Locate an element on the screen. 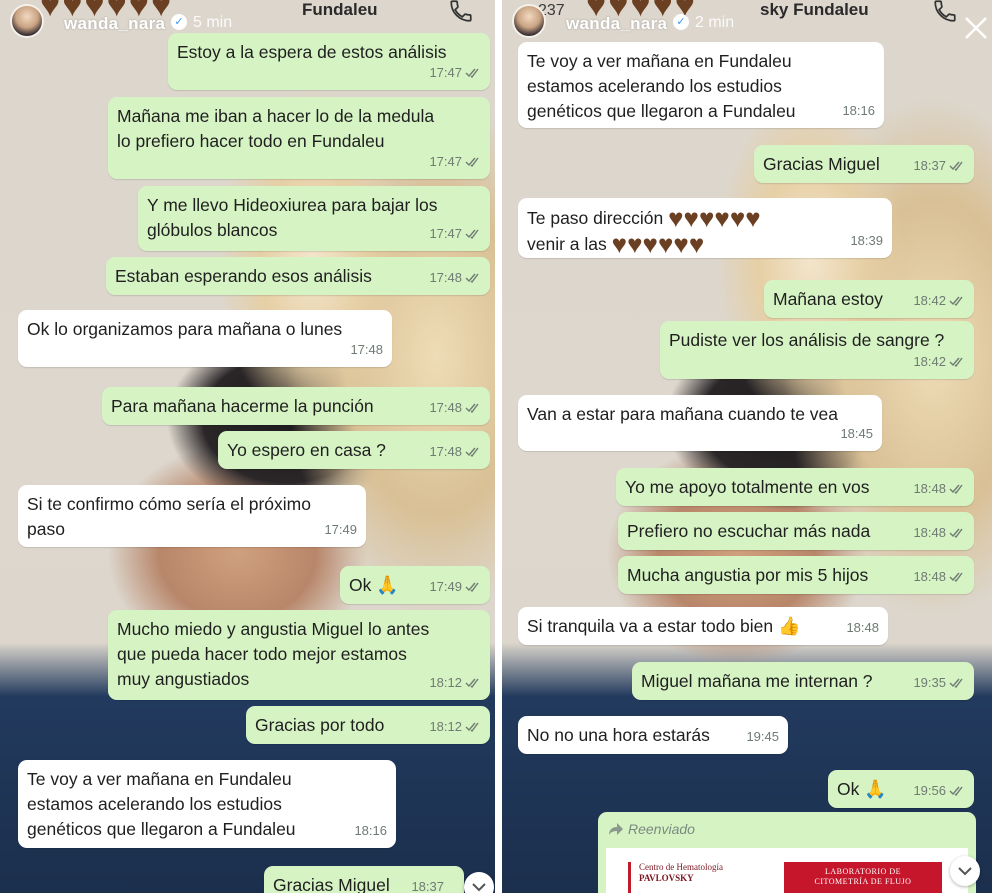 Image resolution: width=992 pixels, height=893 pixels. message-meta: 19:35 is located at coordinates (939, 682).